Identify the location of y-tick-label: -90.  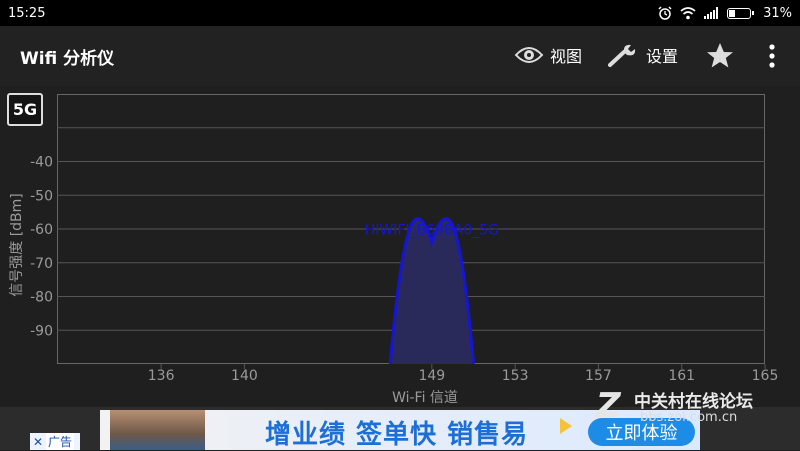
(41, 331).